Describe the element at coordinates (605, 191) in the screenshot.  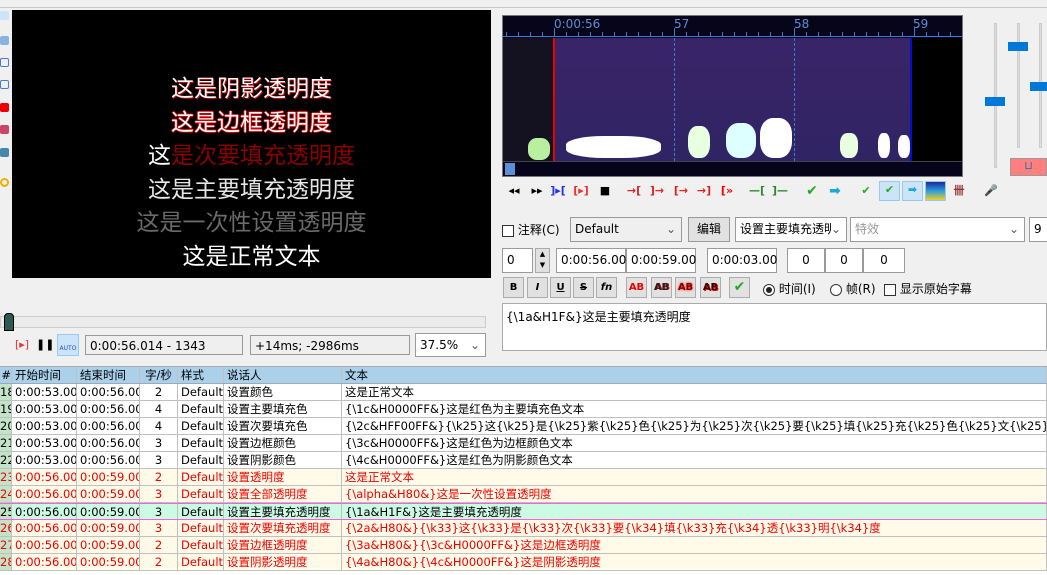
I see `stop-icon: ■` at that location.